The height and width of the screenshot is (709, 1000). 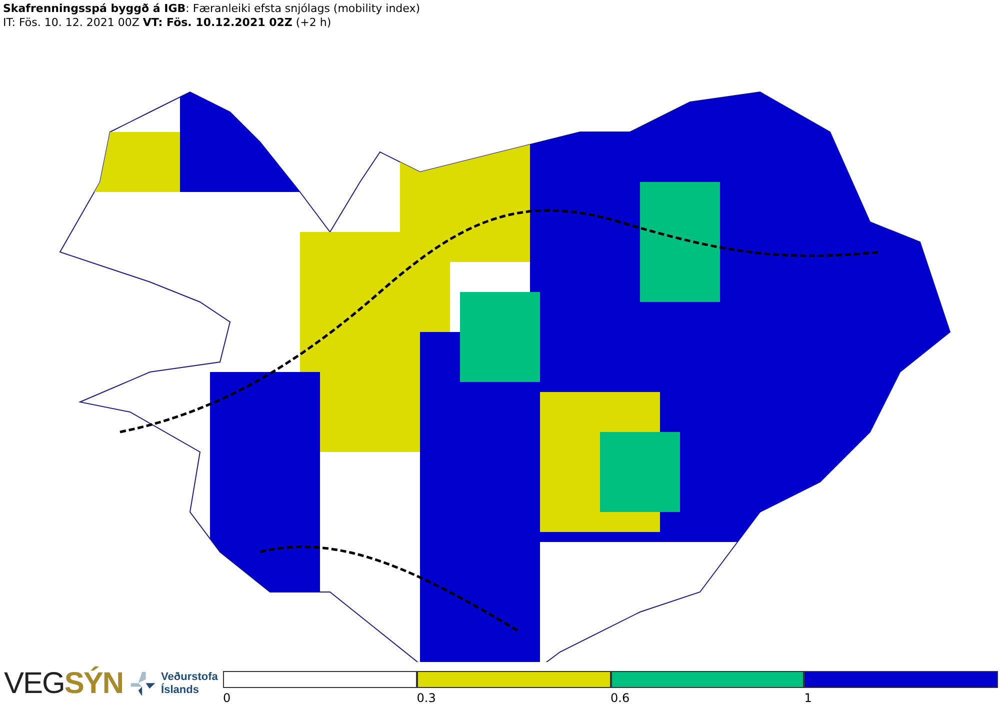 What do you see at coordinates (211, 9) in the screenshot?
I see `map-title: Skafrenningsspá byggð á IGB: Færanleiki efsta snjólags (mobility index)` at bounding box center [211, 9].